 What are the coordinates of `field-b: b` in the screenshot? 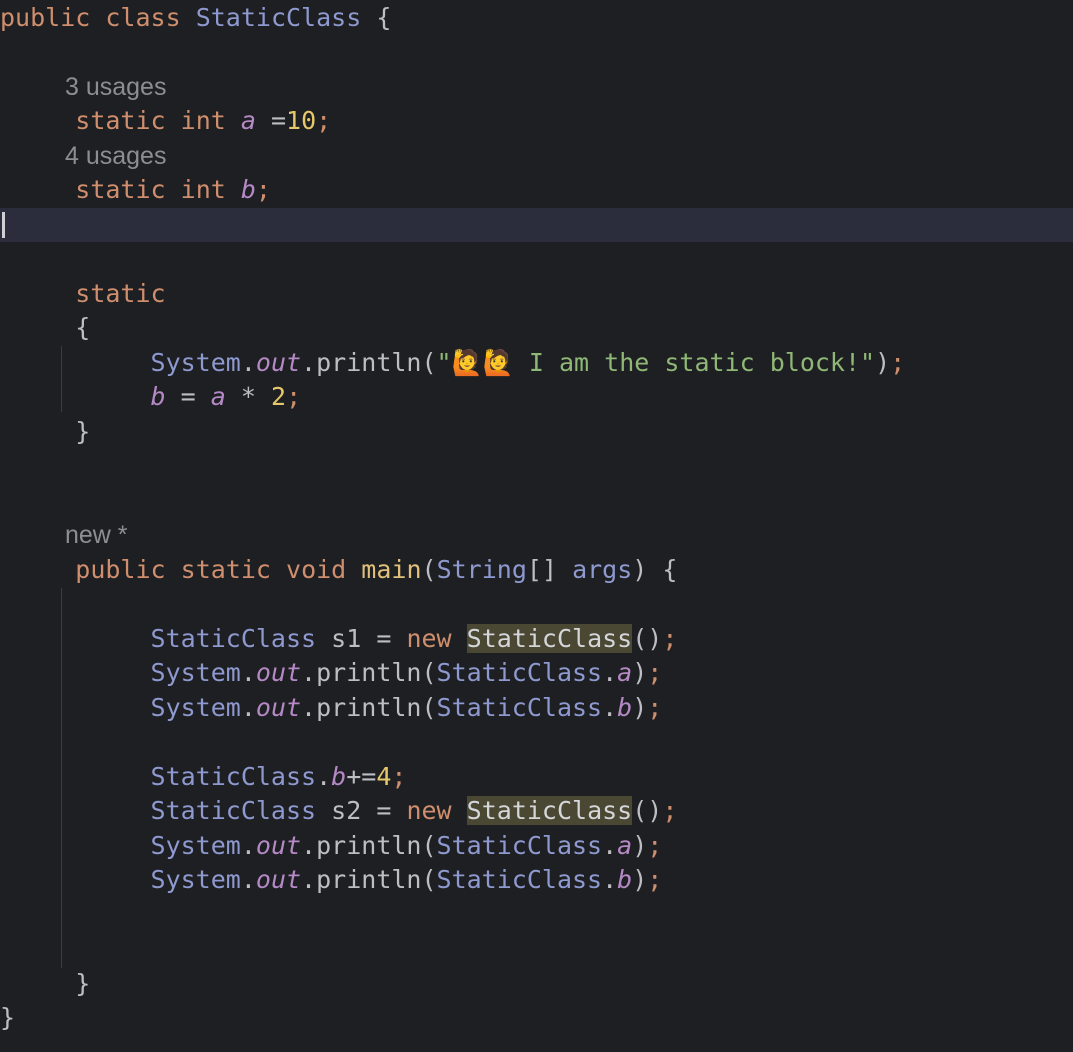 It's located at (248, 189).